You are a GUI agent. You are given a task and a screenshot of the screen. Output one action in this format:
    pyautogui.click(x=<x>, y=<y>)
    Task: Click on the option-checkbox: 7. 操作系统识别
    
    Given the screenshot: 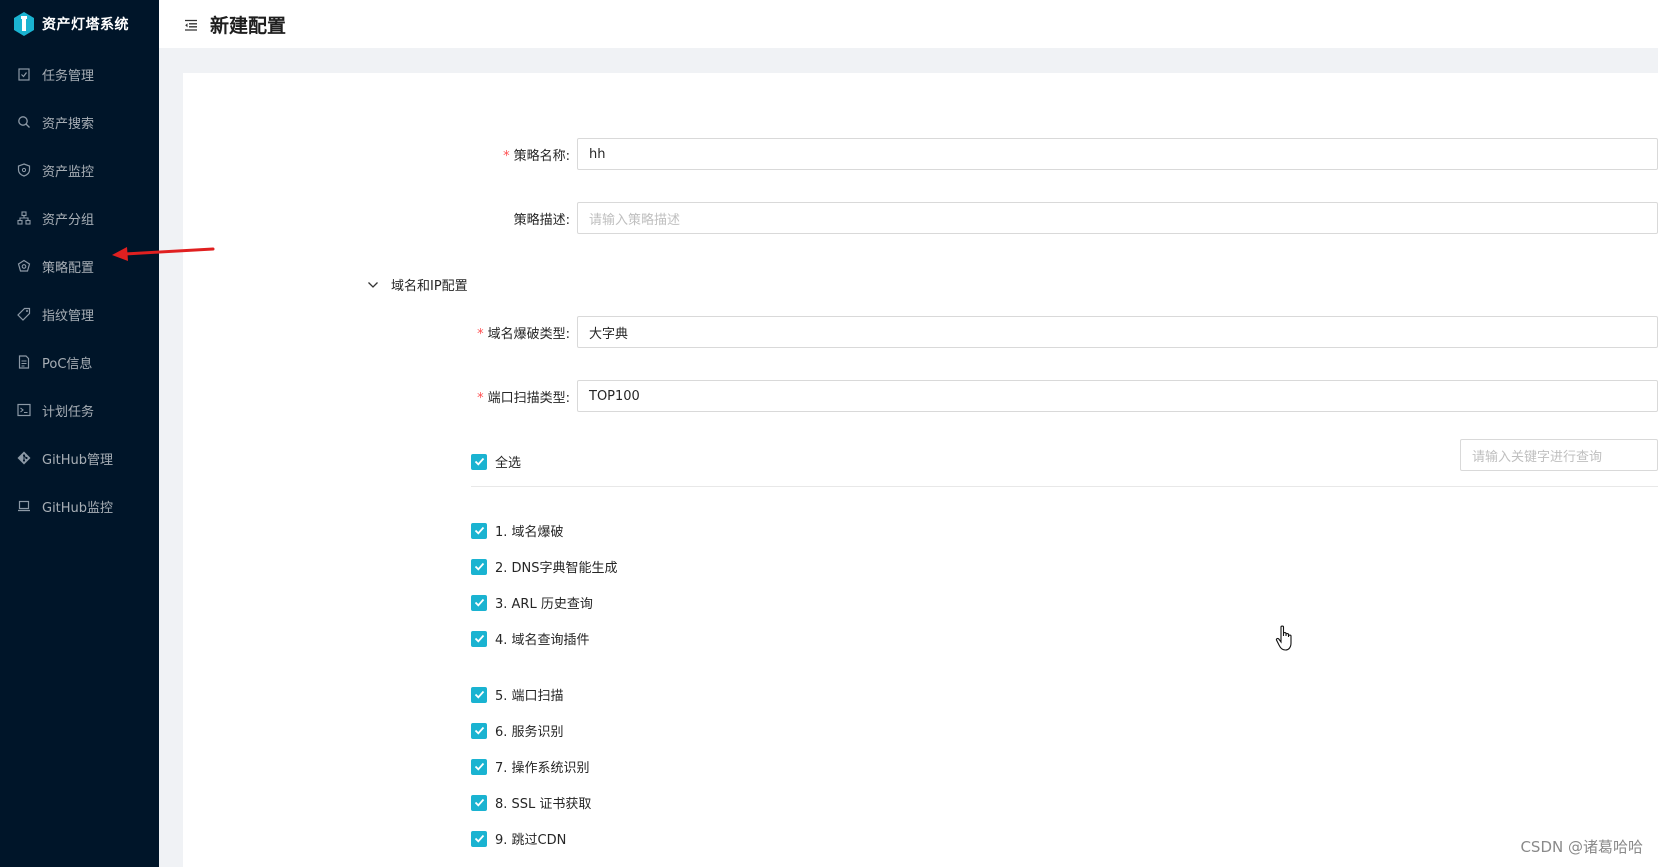 What is the action you would take?
    pyautogui.click(x=530, y=766)
    